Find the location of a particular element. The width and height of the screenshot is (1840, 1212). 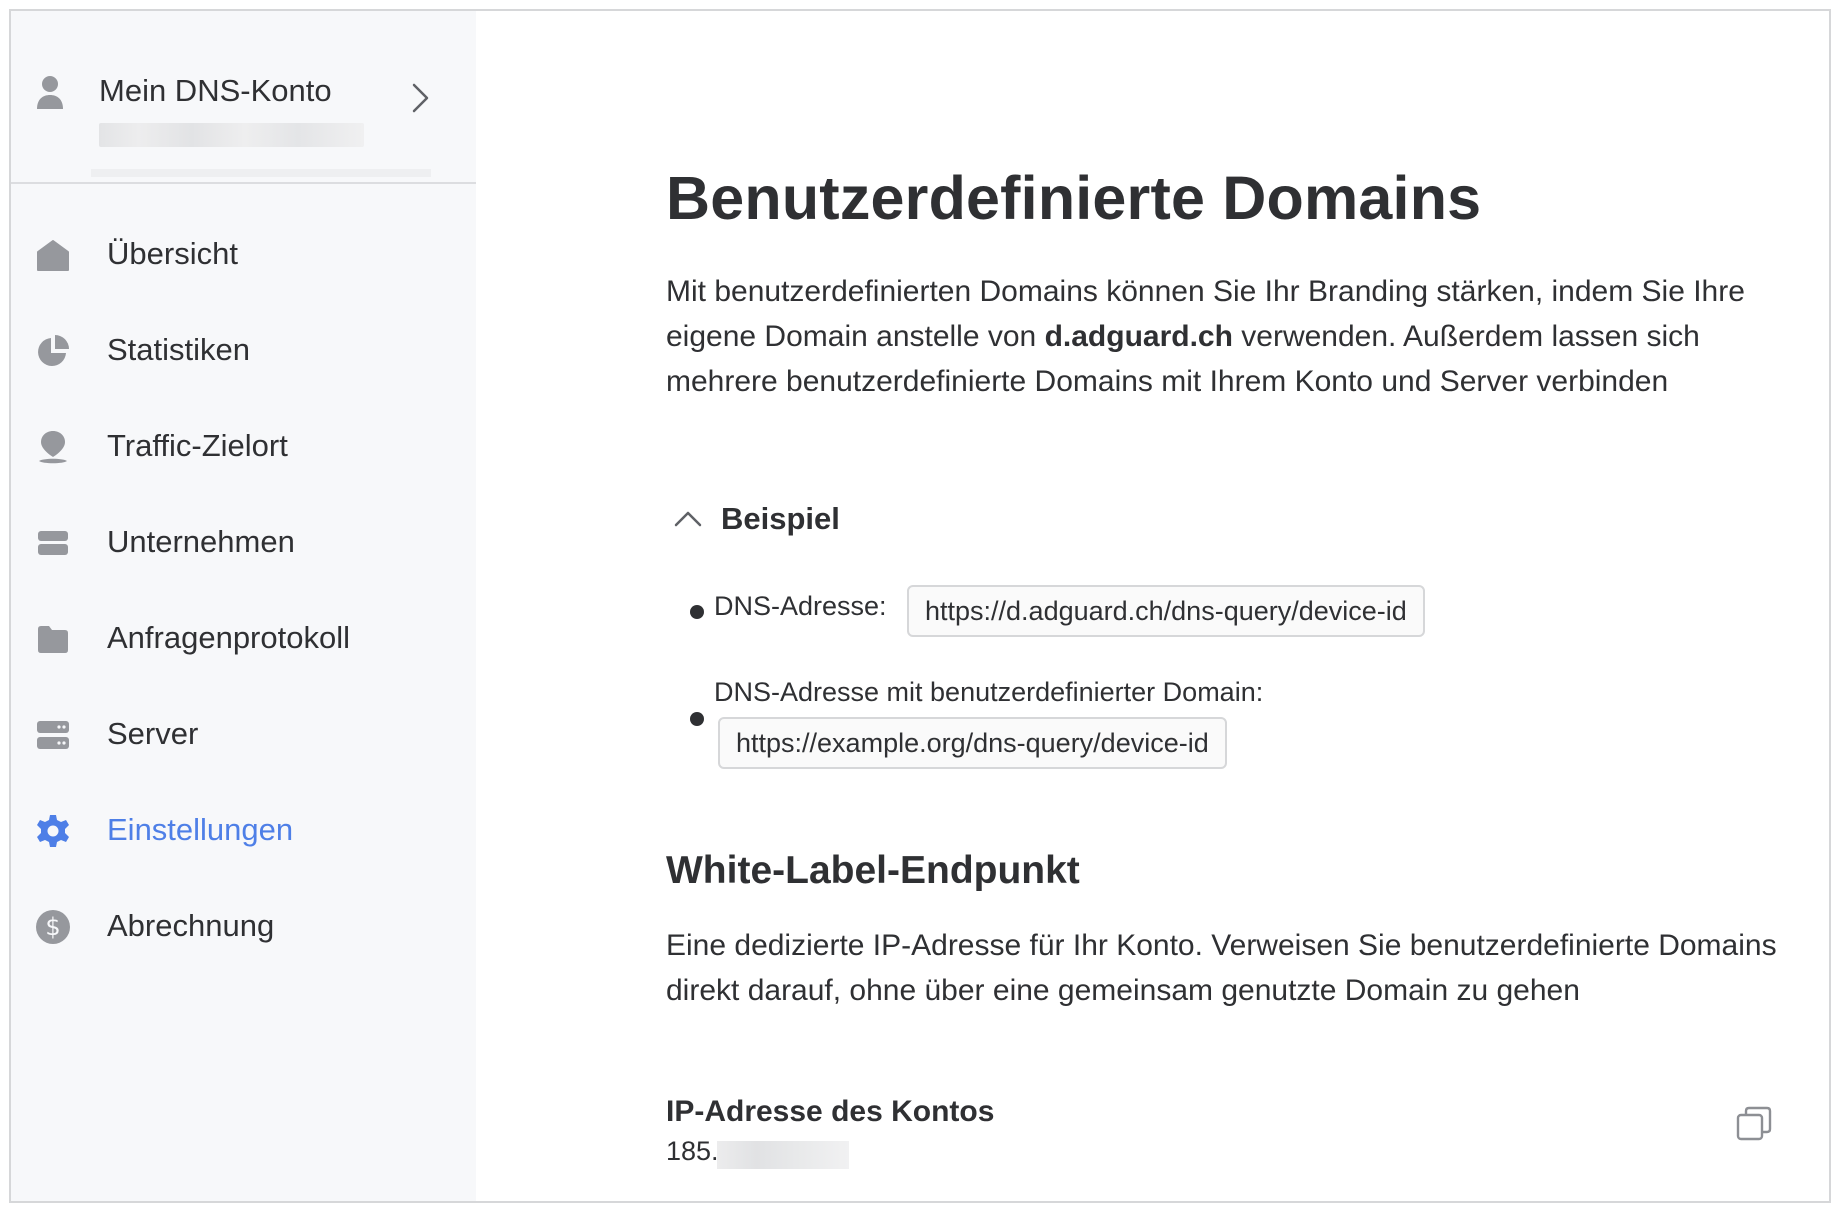

folder-icon is located at coordinates (53, 639).